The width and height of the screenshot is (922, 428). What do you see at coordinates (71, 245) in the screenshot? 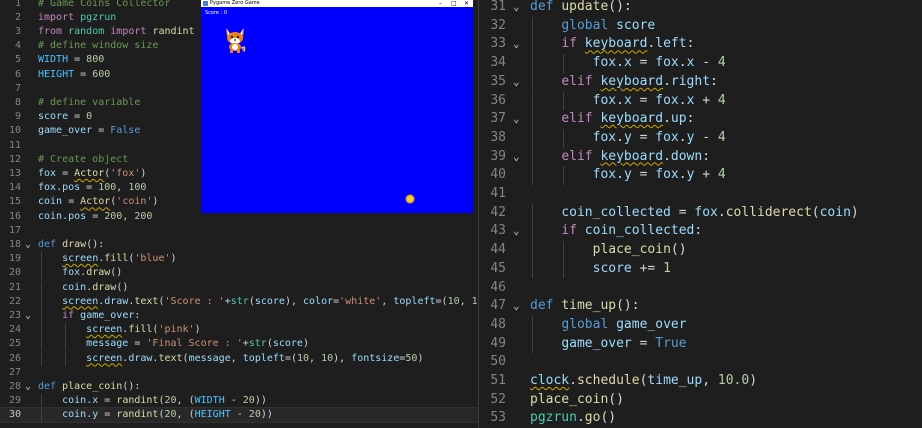
I see `code-text: def draw():` at bounding box center [71, 245].